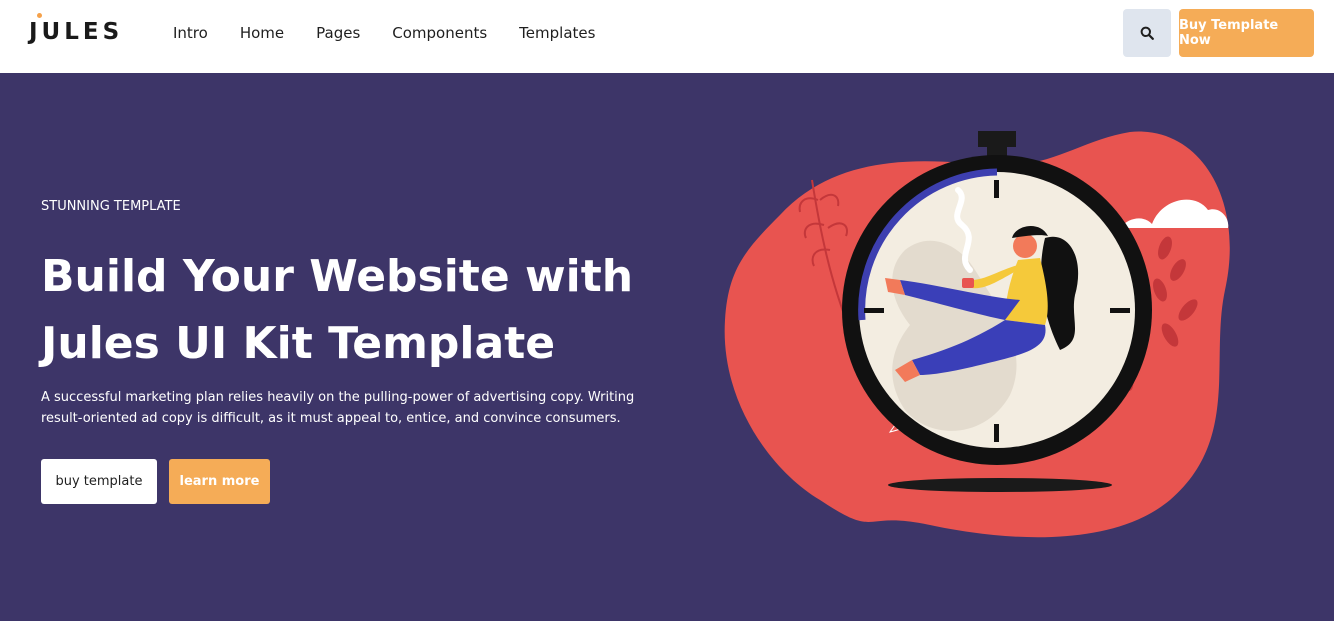  I want to click on nav-item-intro: Intro, so click(190, 33).